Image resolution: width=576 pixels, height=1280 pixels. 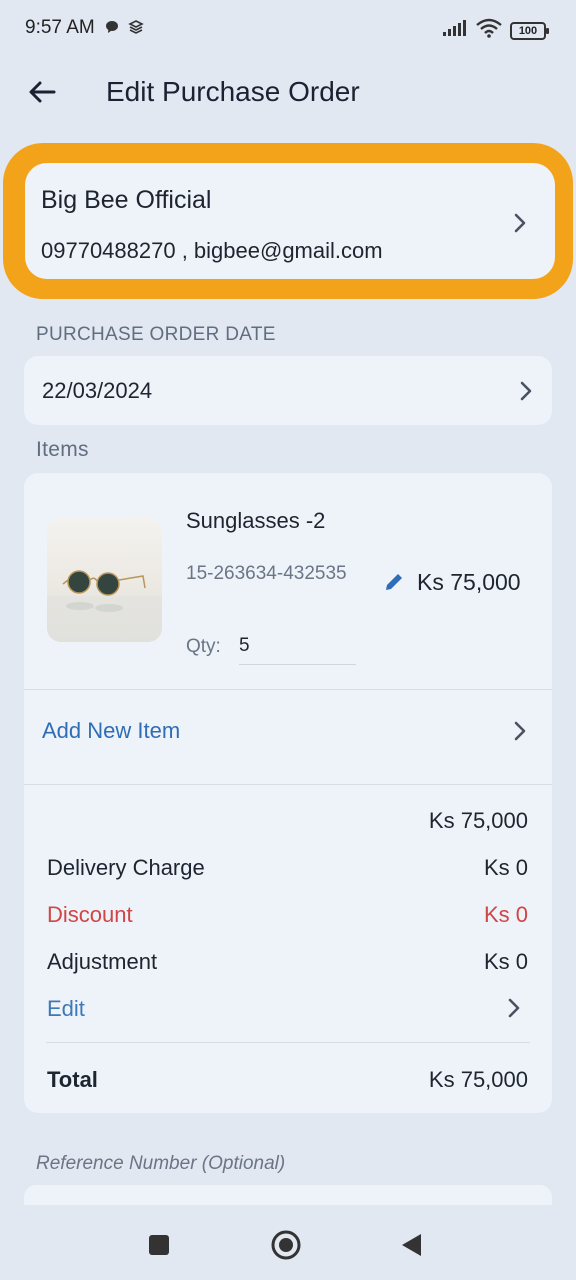 I want to click on square-icon, so click(x=159, y=1245).